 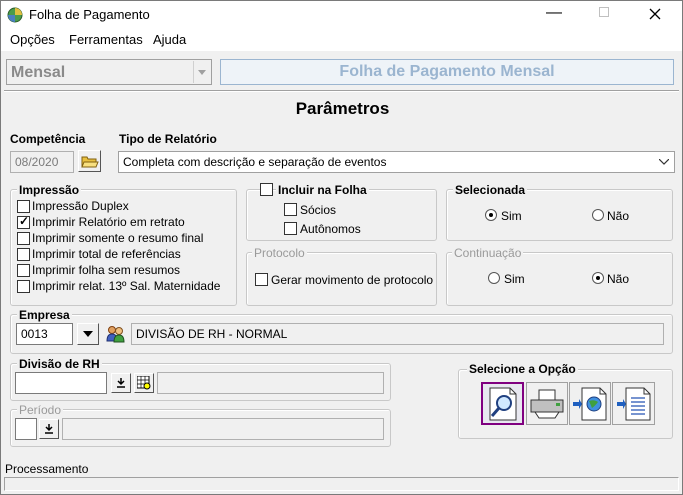 What do you see at coordinates (26, 429) in the screenshot?
I see `periodo-field` at bounding box center [26, 429].